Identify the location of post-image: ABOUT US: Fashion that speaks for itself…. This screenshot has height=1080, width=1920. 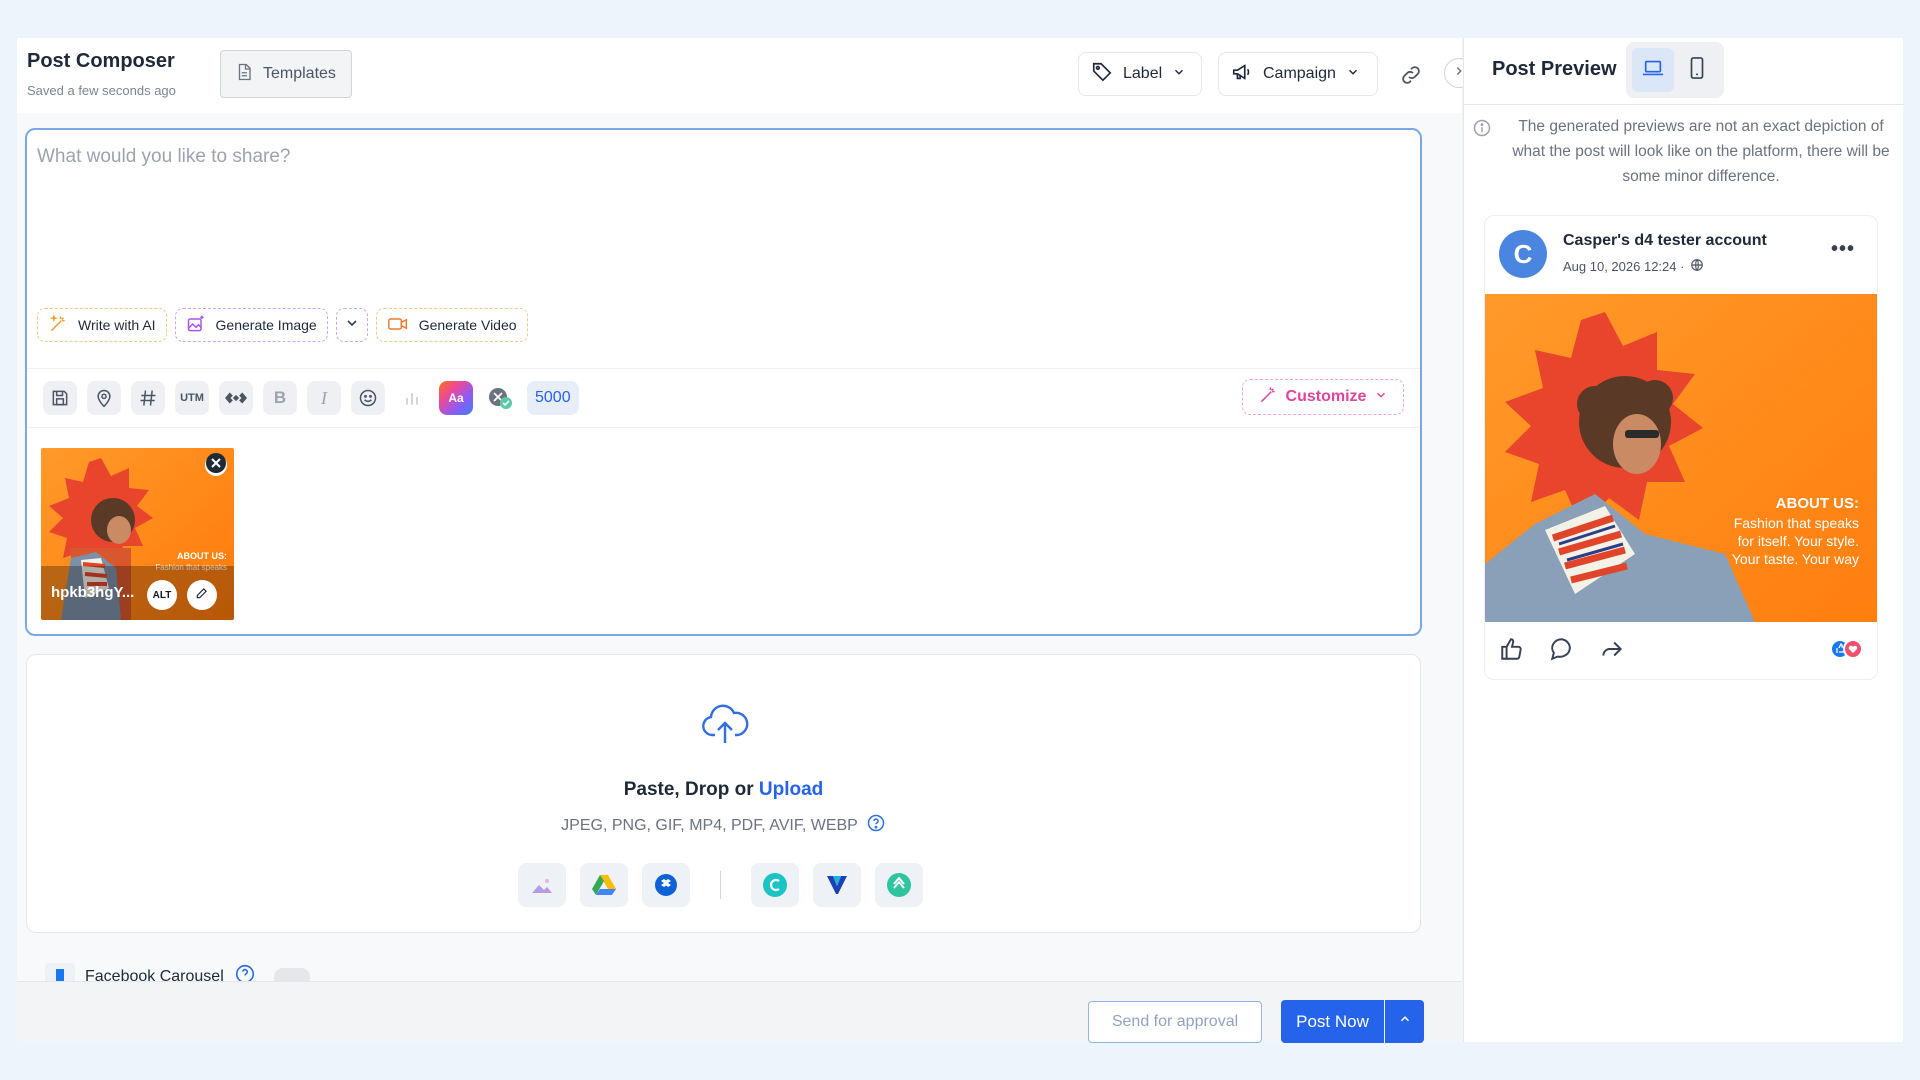
(1681, 458).